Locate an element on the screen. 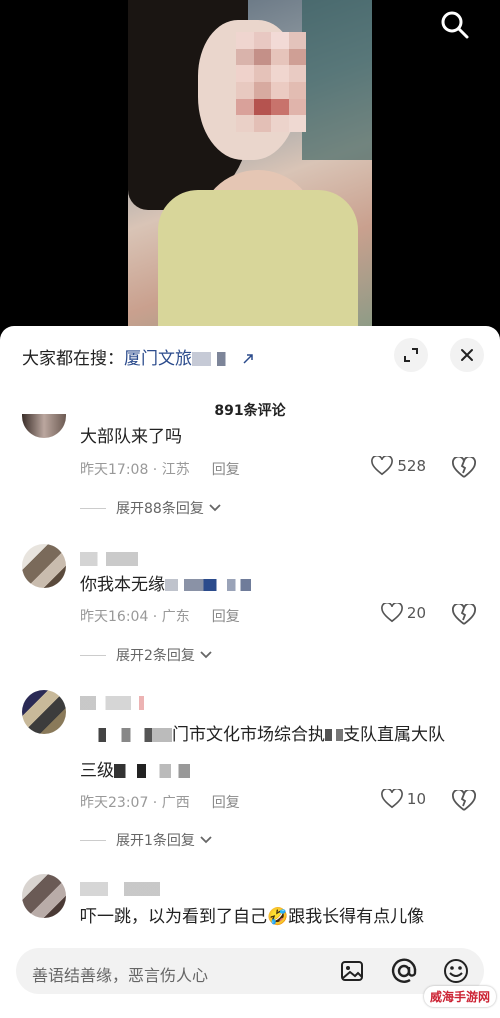 The image size is (500, 1018). like-button: 20 is located at coordinates (403, 613).